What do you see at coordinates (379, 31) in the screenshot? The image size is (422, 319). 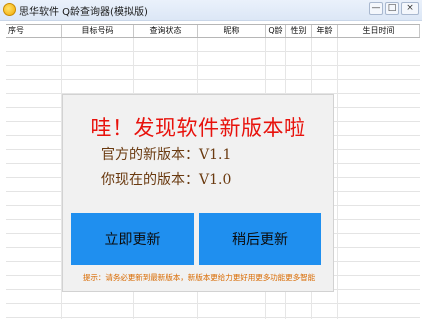 I see `column-header-birthday: 生日时间` at bounding box center [379, 31].